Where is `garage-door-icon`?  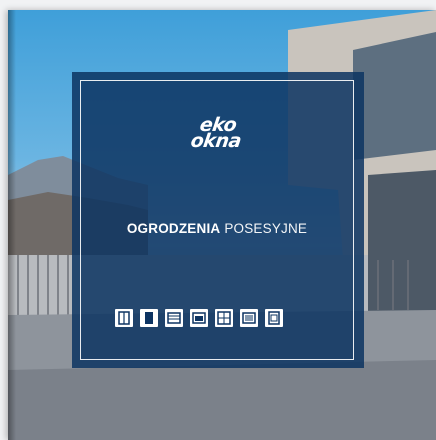
garage-door-icon is located at coordinates (199, 318).